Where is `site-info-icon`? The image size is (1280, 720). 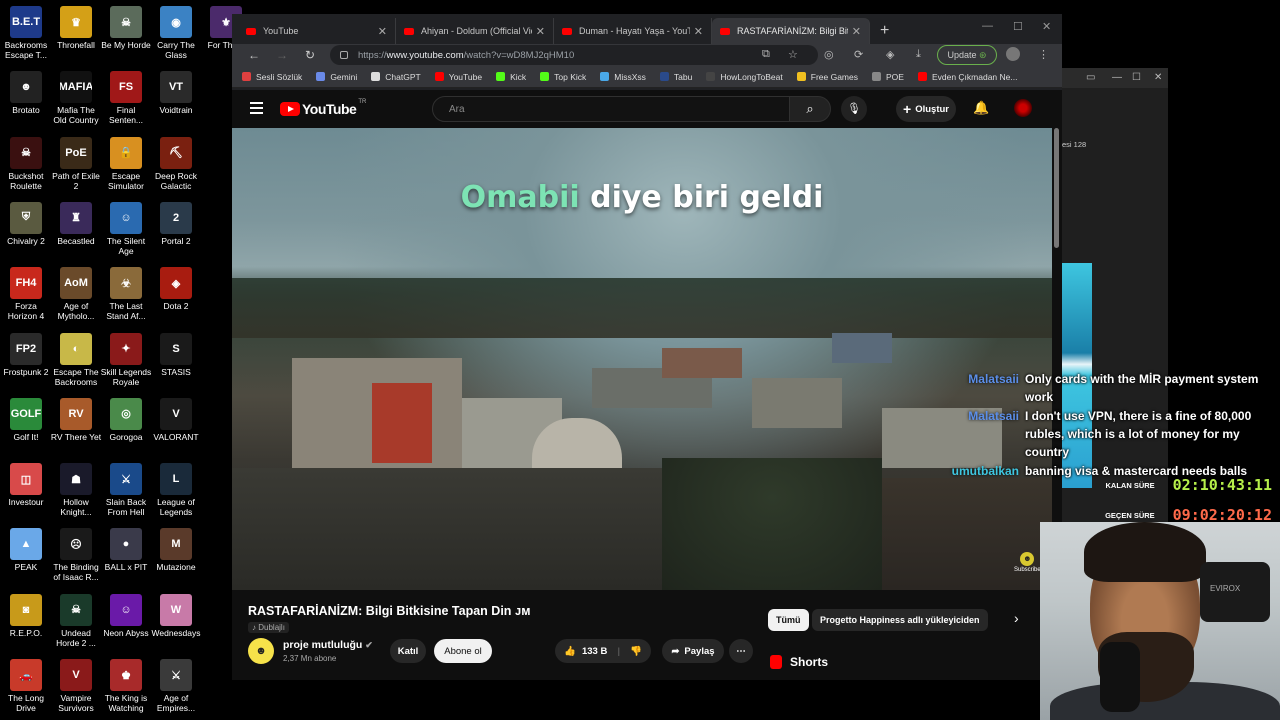
site-info-icon is located at coordinates (344, 55).